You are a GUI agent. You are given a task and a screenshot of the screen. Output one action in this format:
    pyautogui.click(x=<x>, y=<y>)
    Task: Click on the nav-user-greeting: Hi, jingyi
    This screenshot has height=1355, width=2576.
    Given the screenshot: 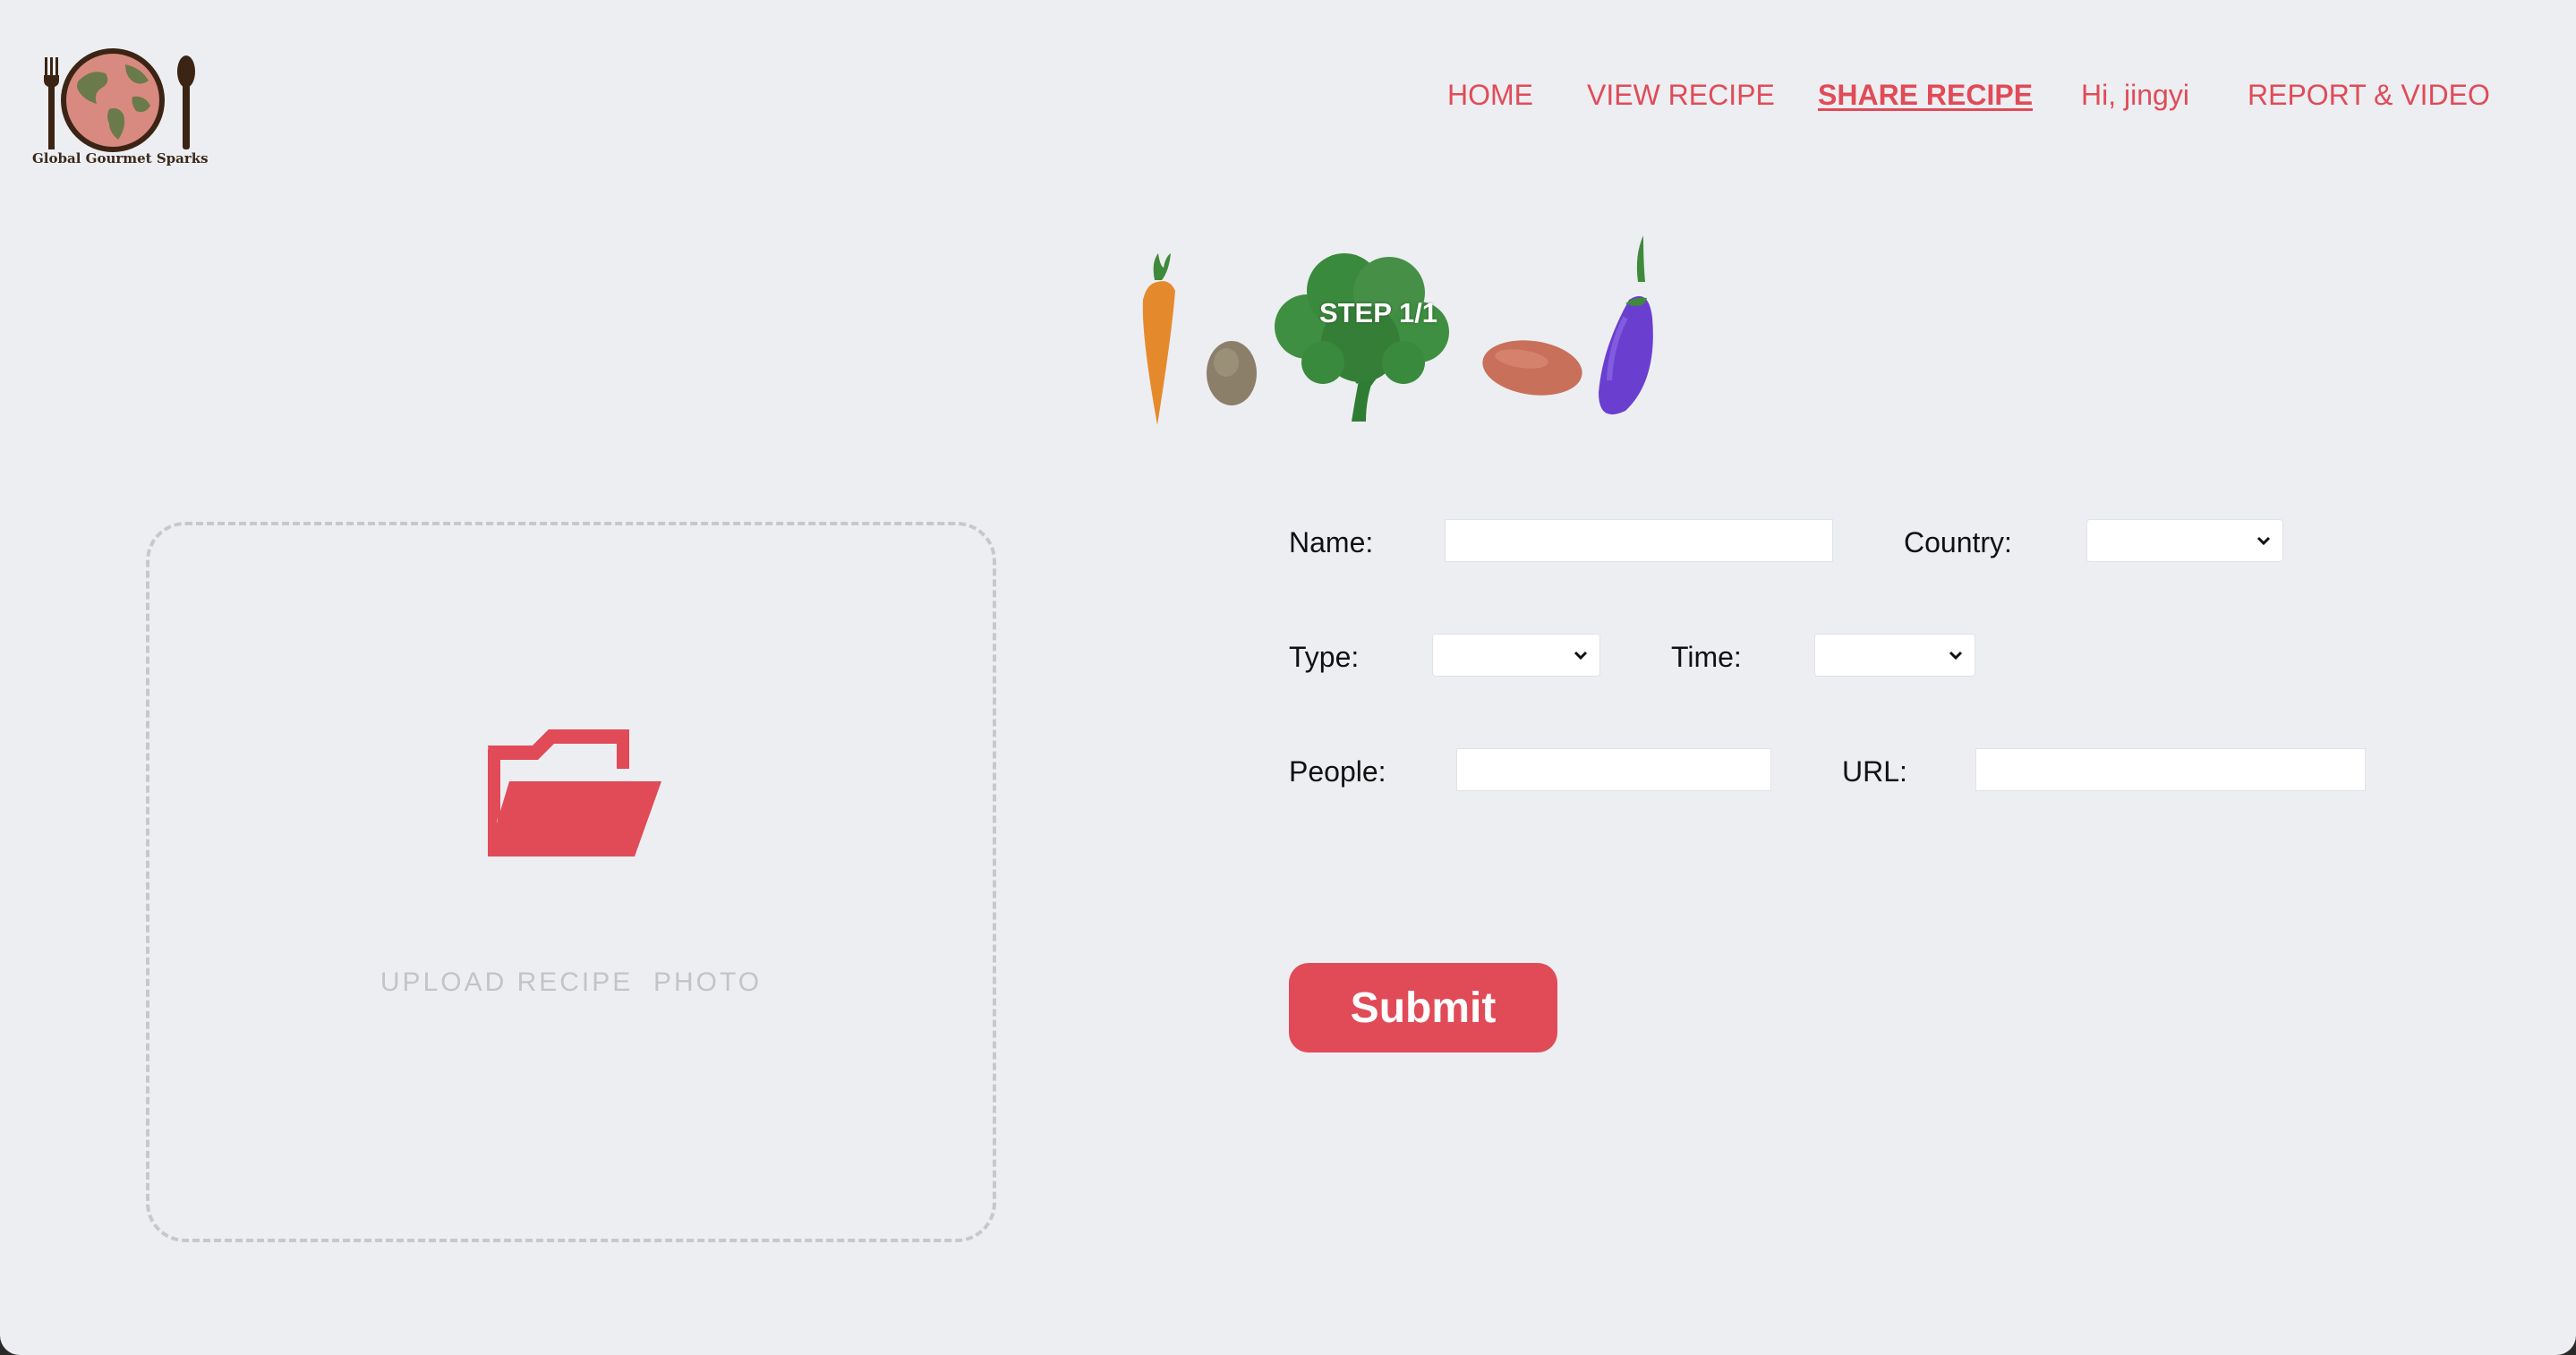 What is the action you would take?
    pyautogui.click(x=2135, y=96)
    